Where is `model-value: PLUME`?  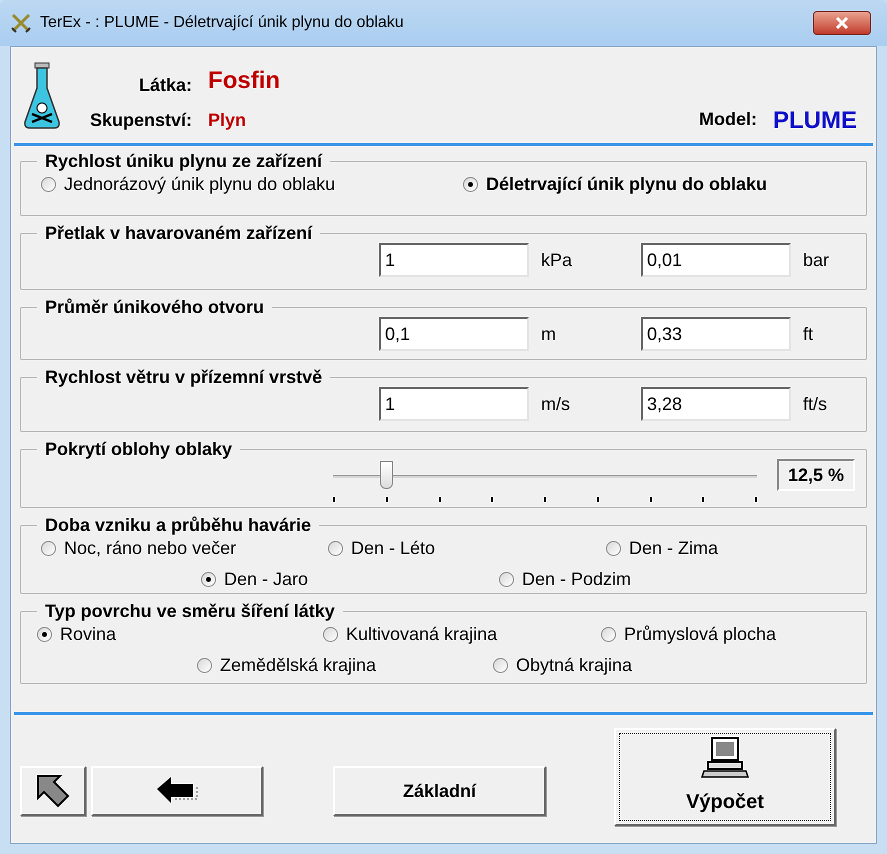
model-value: PLUME is located at coordinates (815, 121).